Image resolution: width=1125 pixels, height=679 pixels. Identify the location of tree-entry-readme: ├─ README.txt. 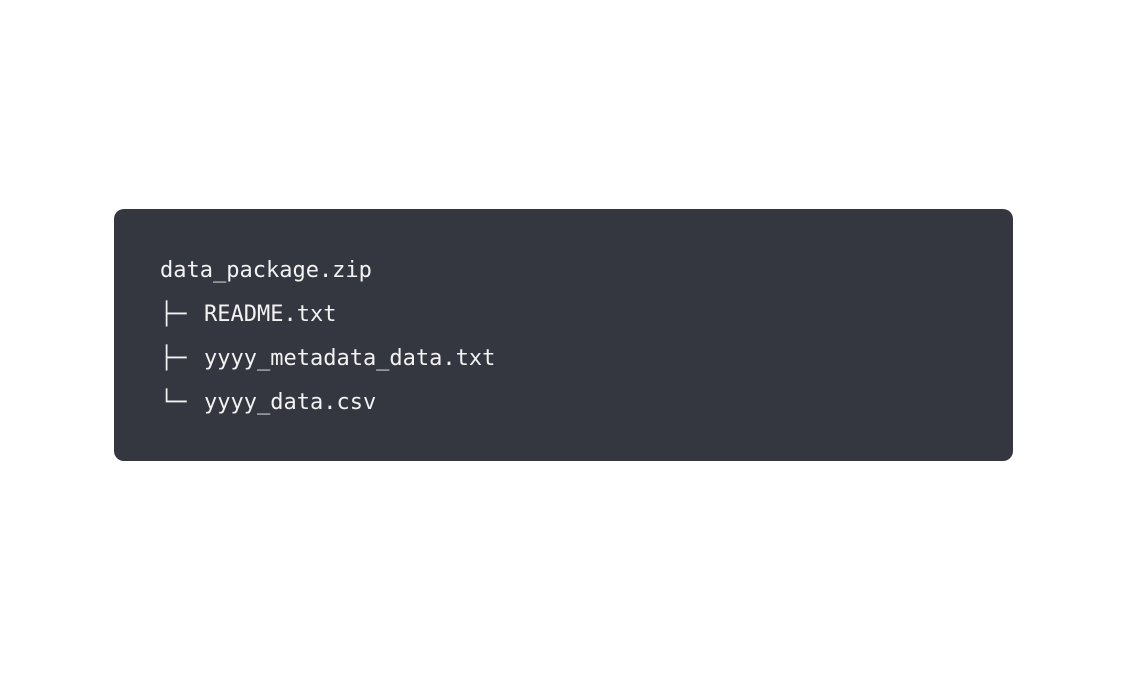
(586, 319).